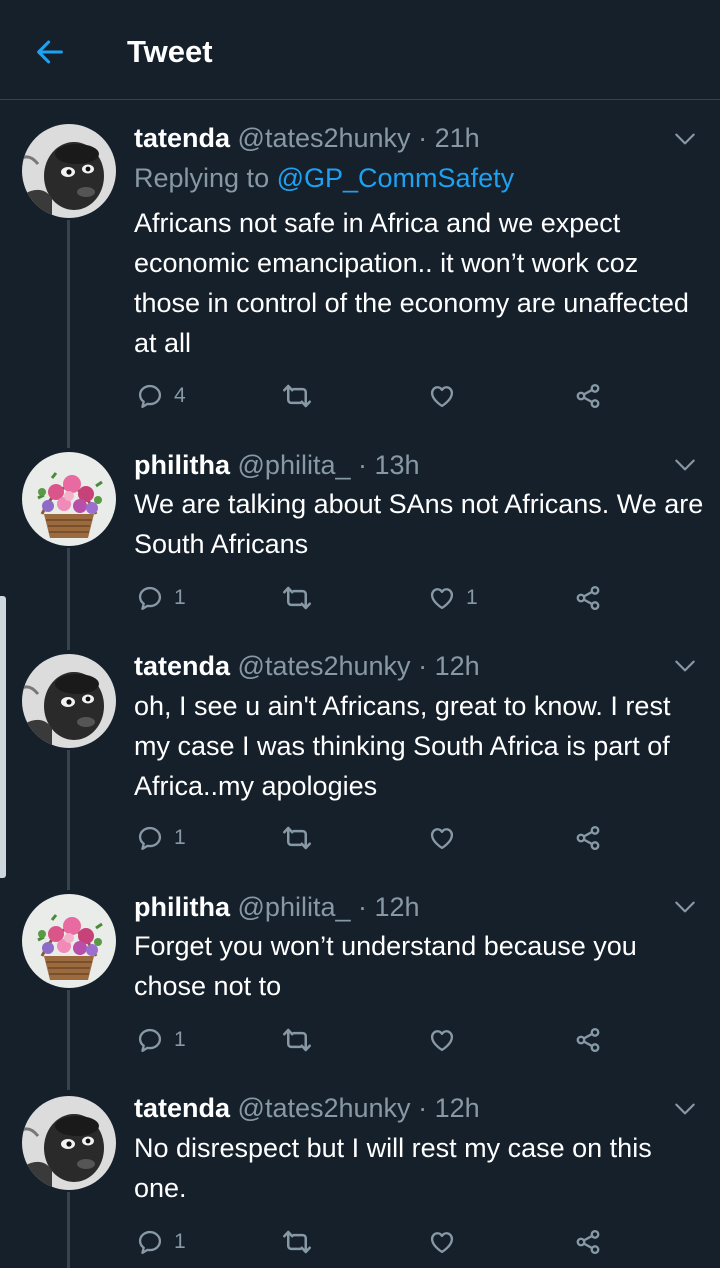  I want to click on timestamp: · 21h, so click(449, 138).